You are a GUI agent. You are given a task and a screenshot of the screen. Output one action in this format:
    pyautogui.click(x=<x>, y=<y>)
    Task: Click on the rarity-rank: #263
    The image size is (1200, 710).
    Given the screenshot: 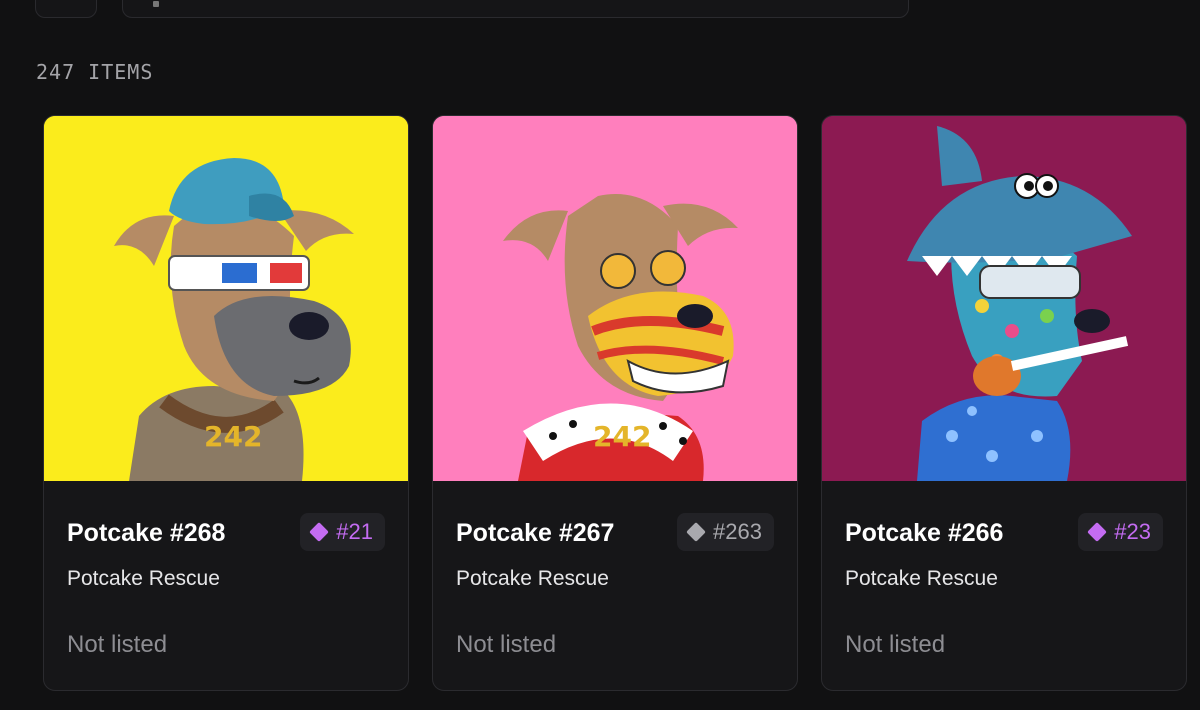 What is the action you would take?
    pyautogui.click(x=737, y=531)
    